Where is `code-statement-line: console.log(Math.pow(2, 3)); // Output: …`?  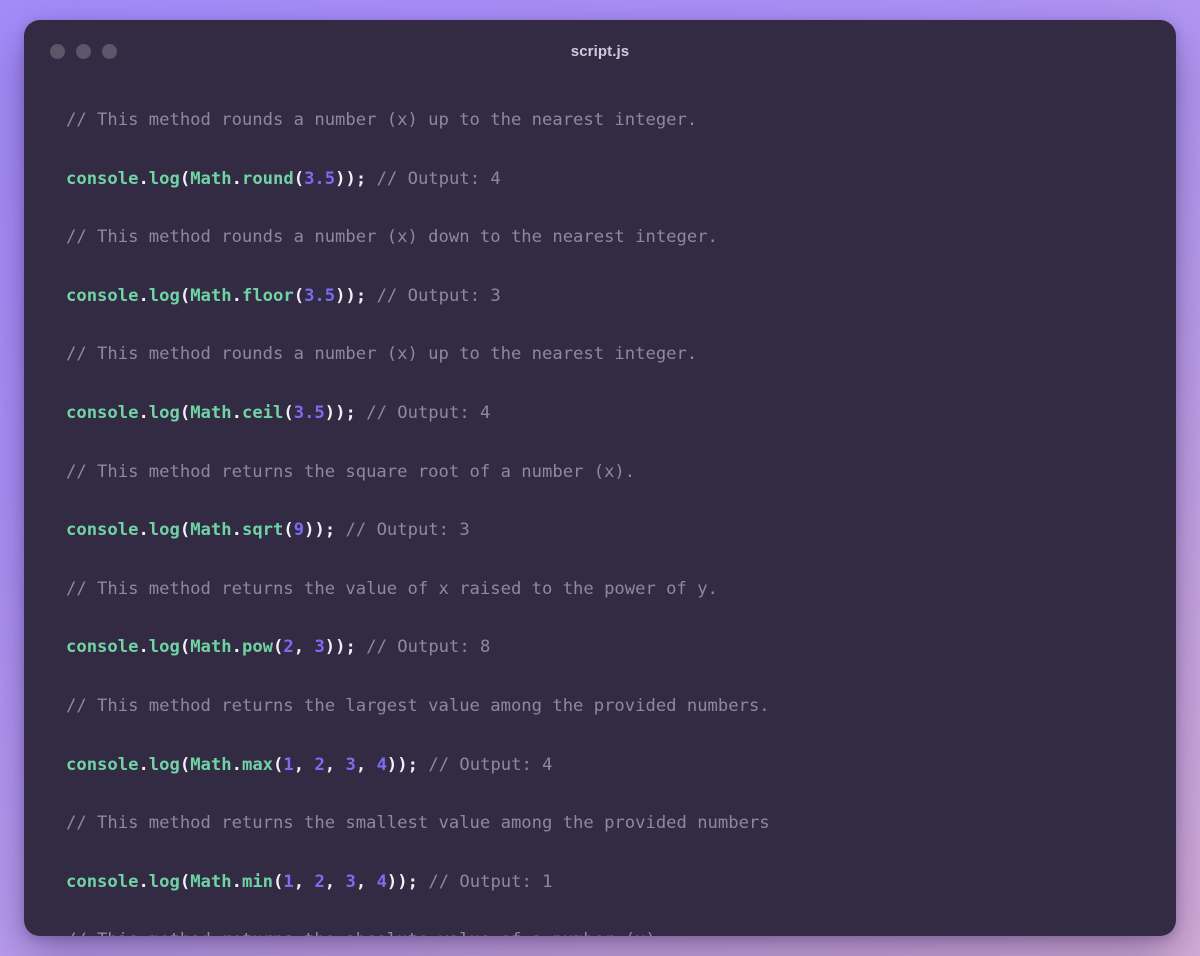
code-statement-line: console.log(Math.pow(2, 3)); // Output: … is located at coordinates (606, 647).